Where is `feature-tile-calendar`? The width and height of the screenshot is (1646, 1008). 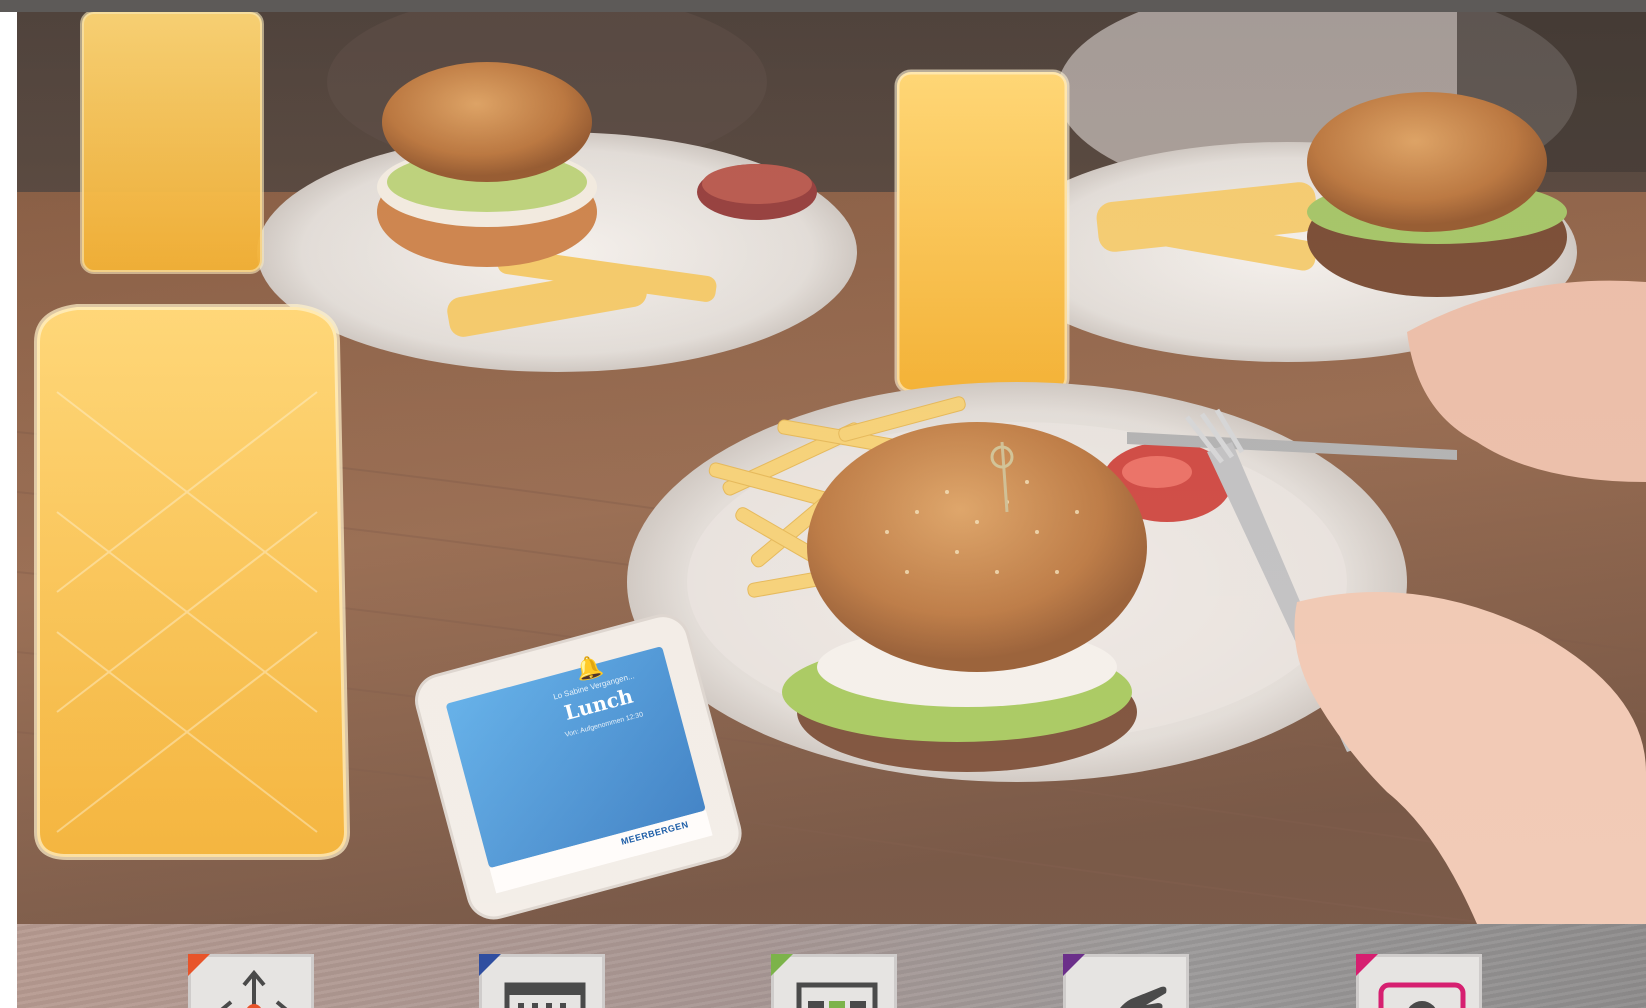
feature-tile-calendar is located at coordinates (542, 981).